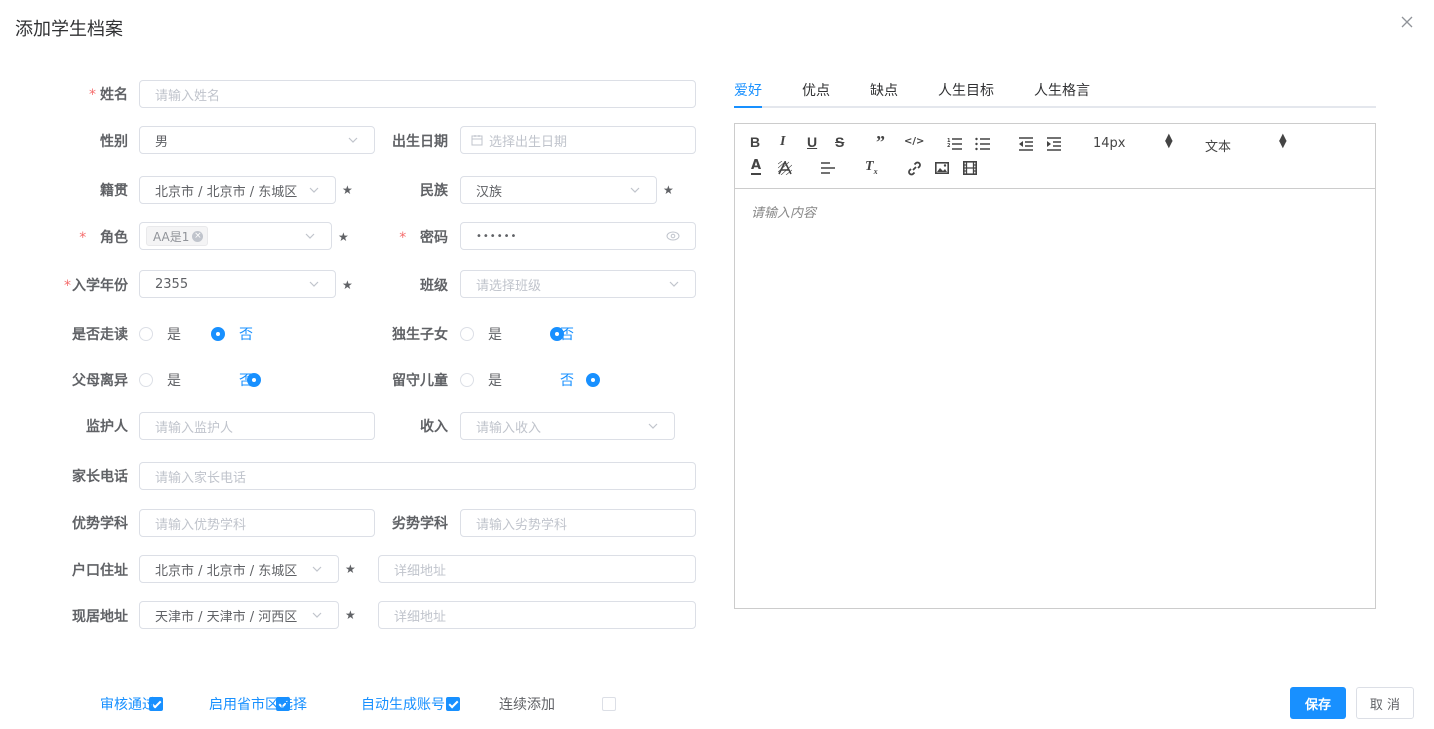 The width and height of the screenshot is (1434, 729). What do you see at coordinates (914, 168) in the screenshot?
I see `link-icon` at bounding box center [914, 168].